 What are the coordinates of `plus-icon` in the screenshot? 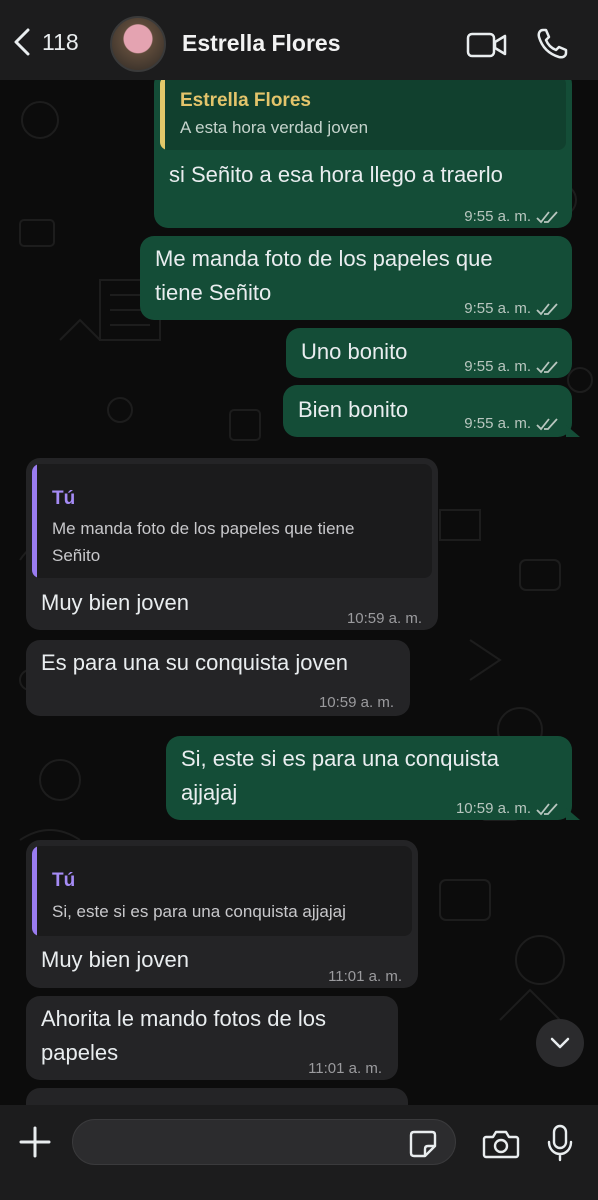 It's located at (35, 1142).